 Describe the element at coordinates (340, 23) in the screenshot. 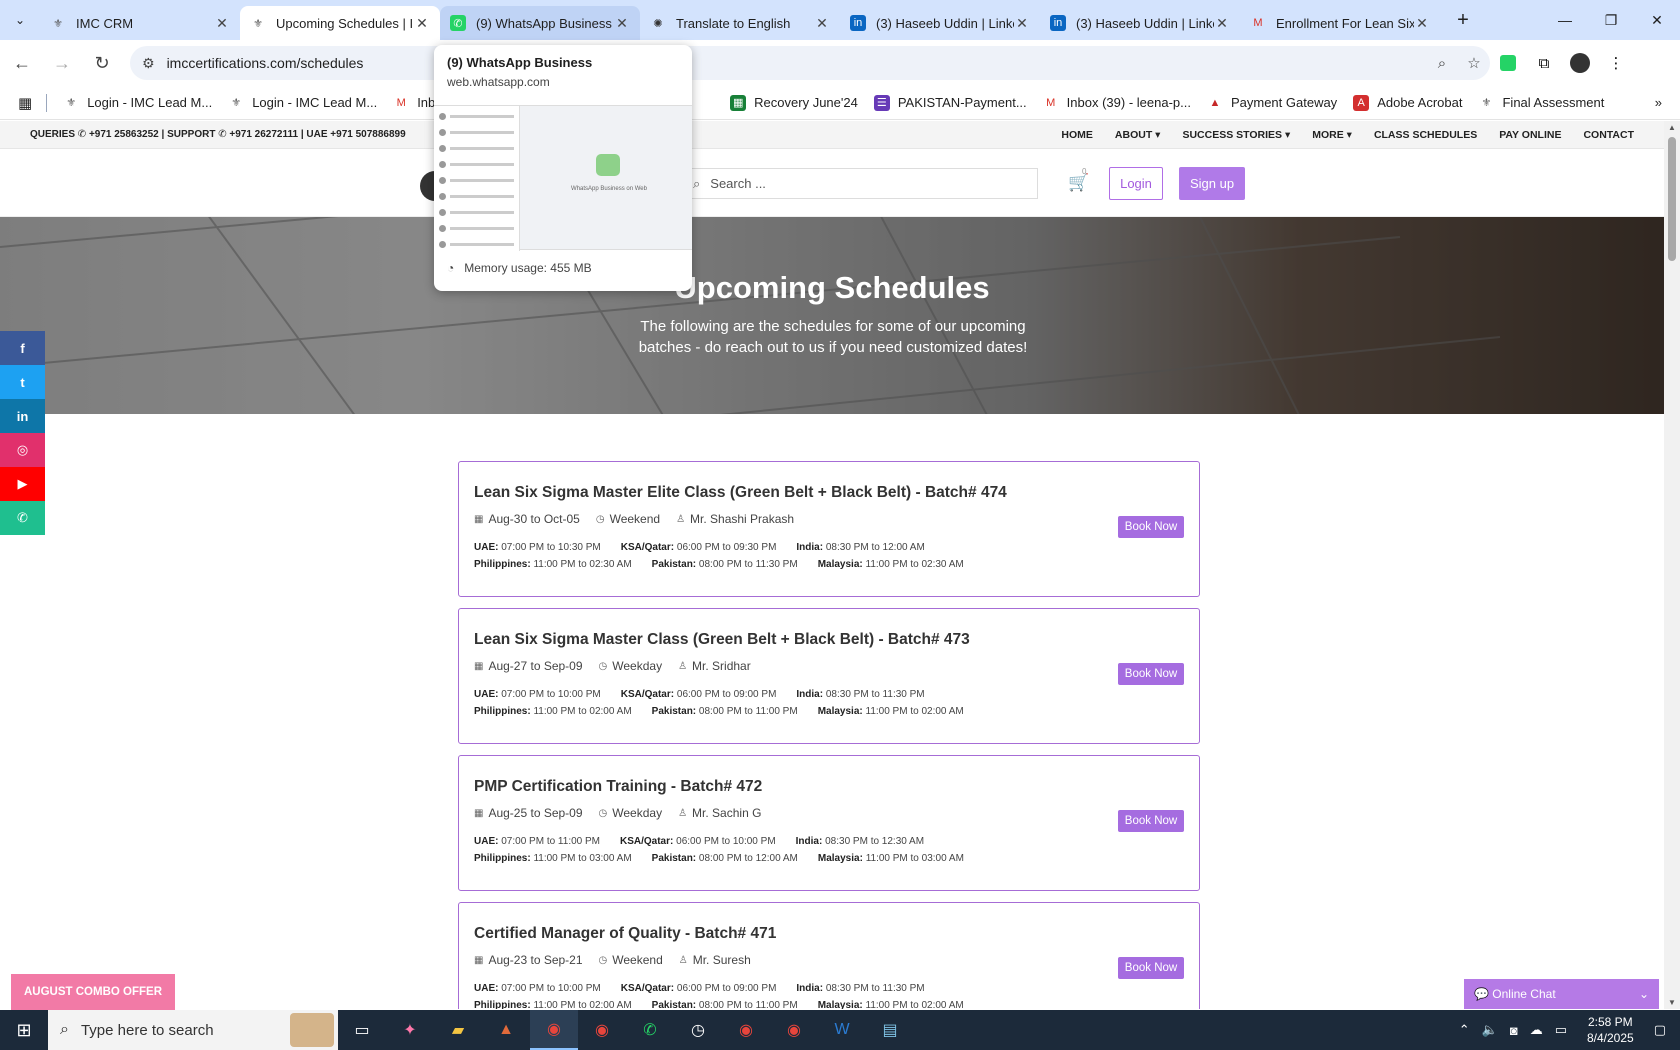

I see `browser-tab: ⚜ Upcoming Schedules | IMC✕` at that location.